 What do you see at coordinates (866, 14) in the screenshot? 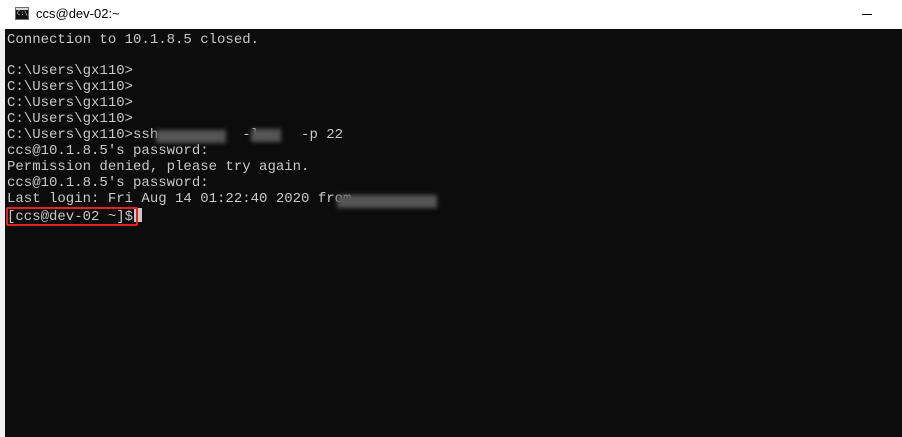
I see `minimize-button` at bounding box center [866, 14].